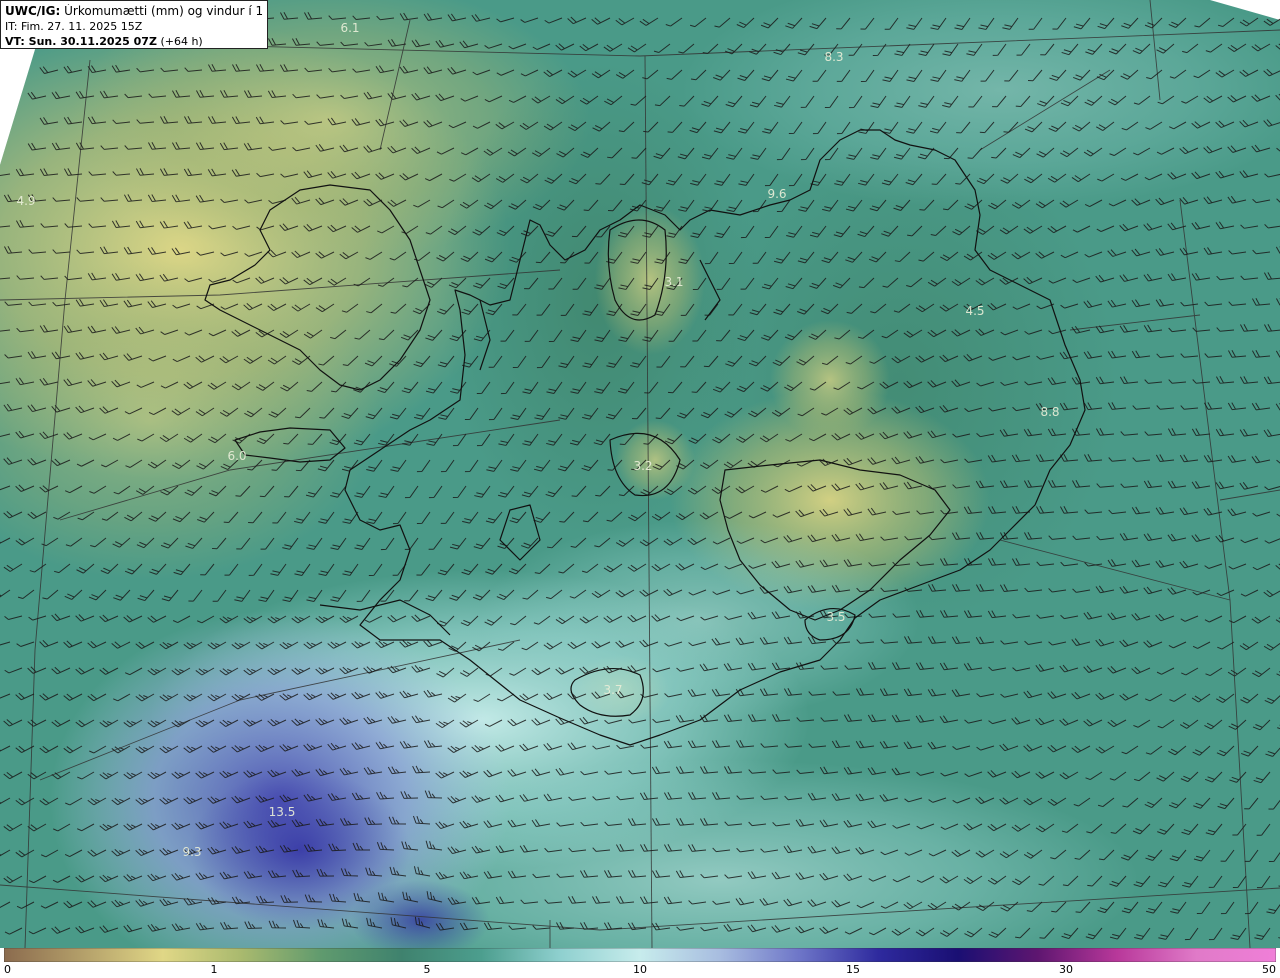 This screenshot has width=1280, height=978. I want to click on map-value-label: 13.5, so click(282, 812).